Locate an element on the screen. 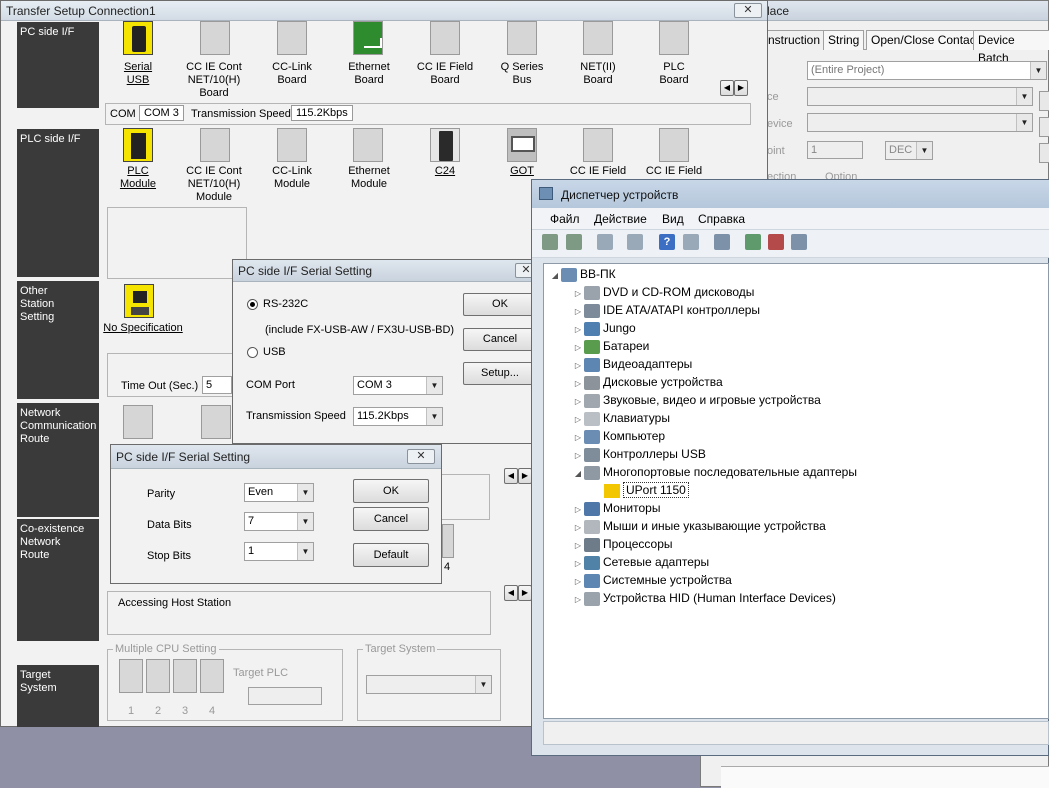  menu-item-help: Справка is located at coordinates (721, 219).